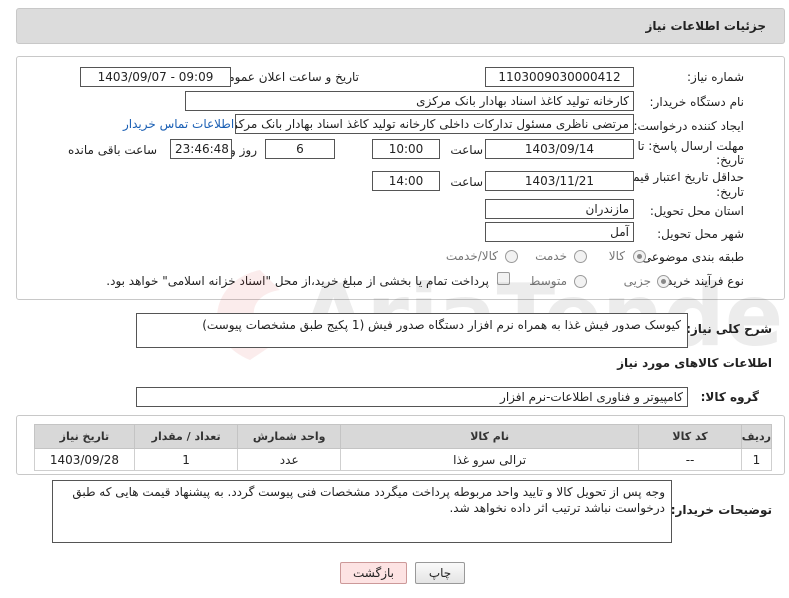 The image size is (789, 598). Describe the element at coordinates (373, 573) in the screenshot. I see `back-button: بازگشت` at that location.